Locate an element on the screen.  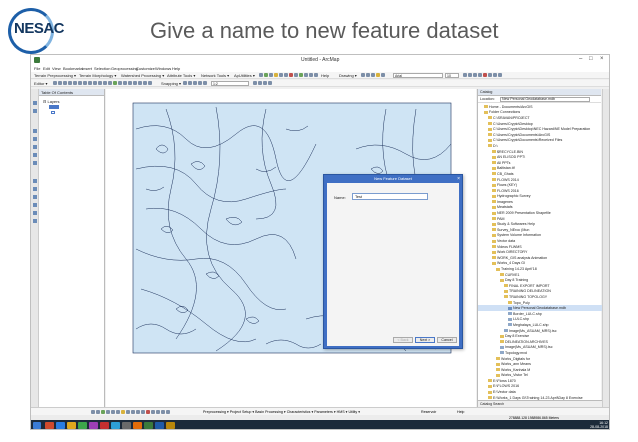
minimize-button: – is located at coordinates (580, 59).